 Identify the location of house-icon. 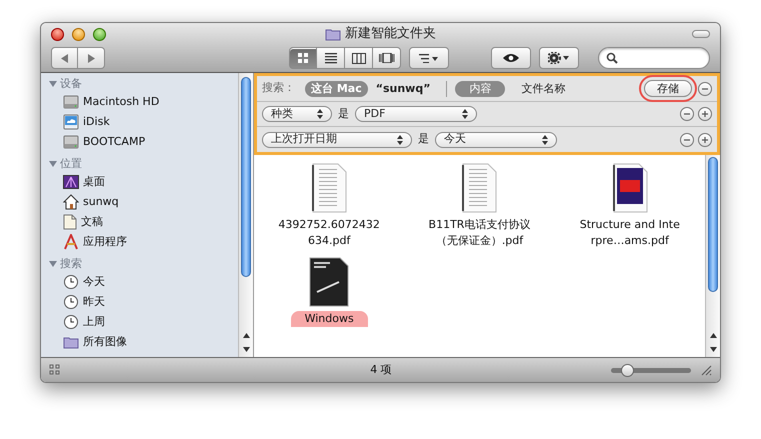
(71, 202).